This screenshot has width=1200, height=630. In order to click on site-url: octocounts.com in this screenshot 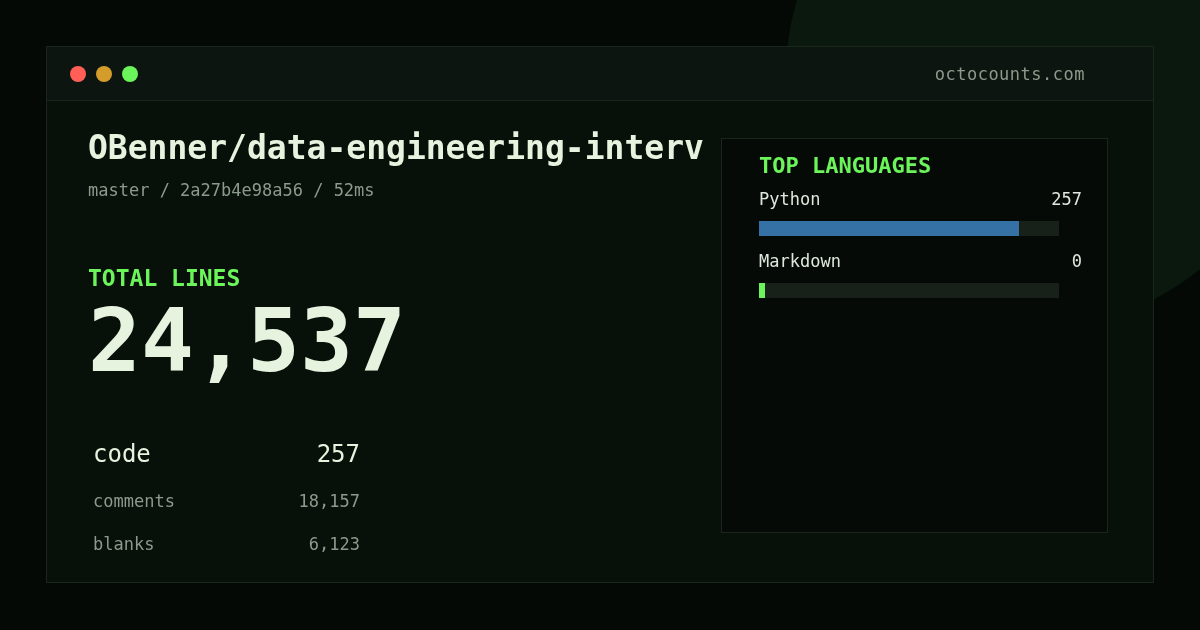, I will do `click(1009, 74)`.